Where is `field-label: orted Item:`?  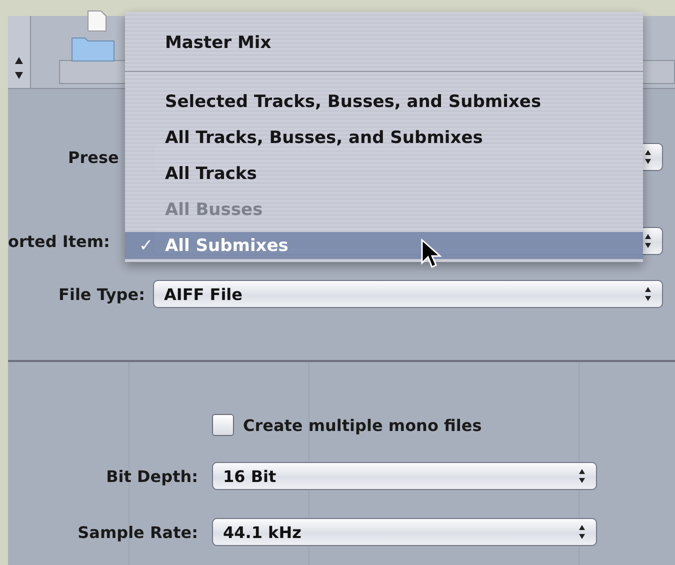
field-label: orted Item: is located at coordinates (59, 241).